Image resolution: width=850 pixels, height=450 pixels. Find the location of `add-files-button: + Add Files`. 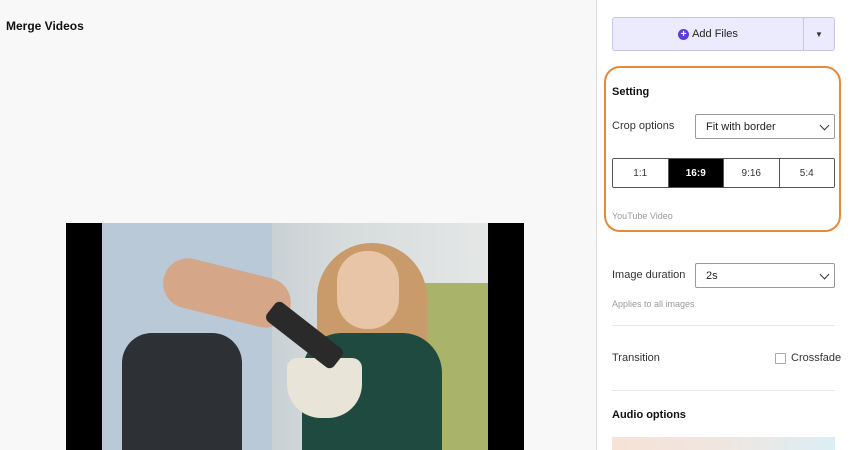

add-files-button: + Add Files is located at coordinates (707, 34).